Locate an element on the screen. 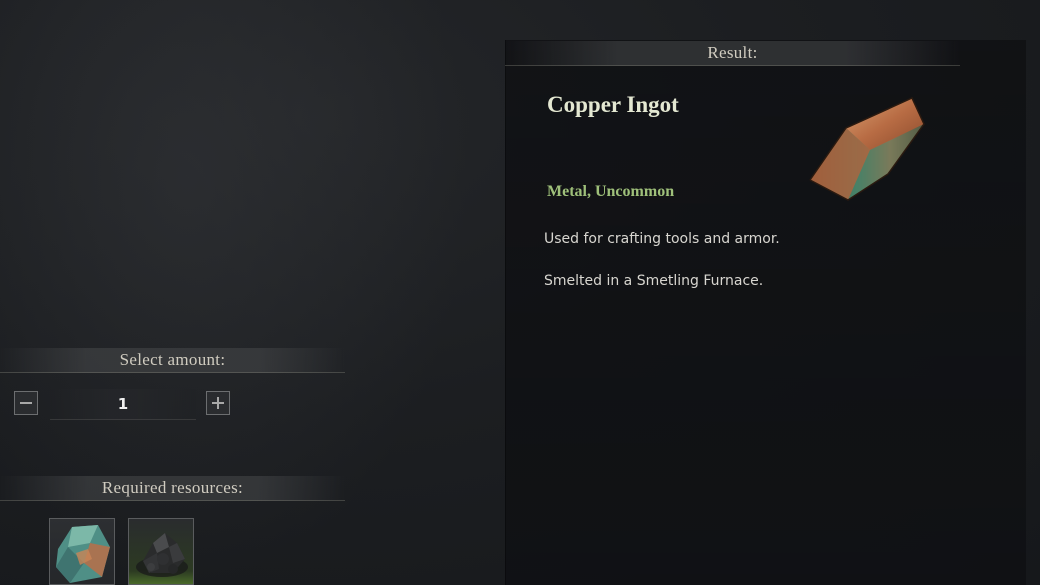 This screenshot has height=585, width=1040. resource-slot-coal is located at coordinates (161, 551).